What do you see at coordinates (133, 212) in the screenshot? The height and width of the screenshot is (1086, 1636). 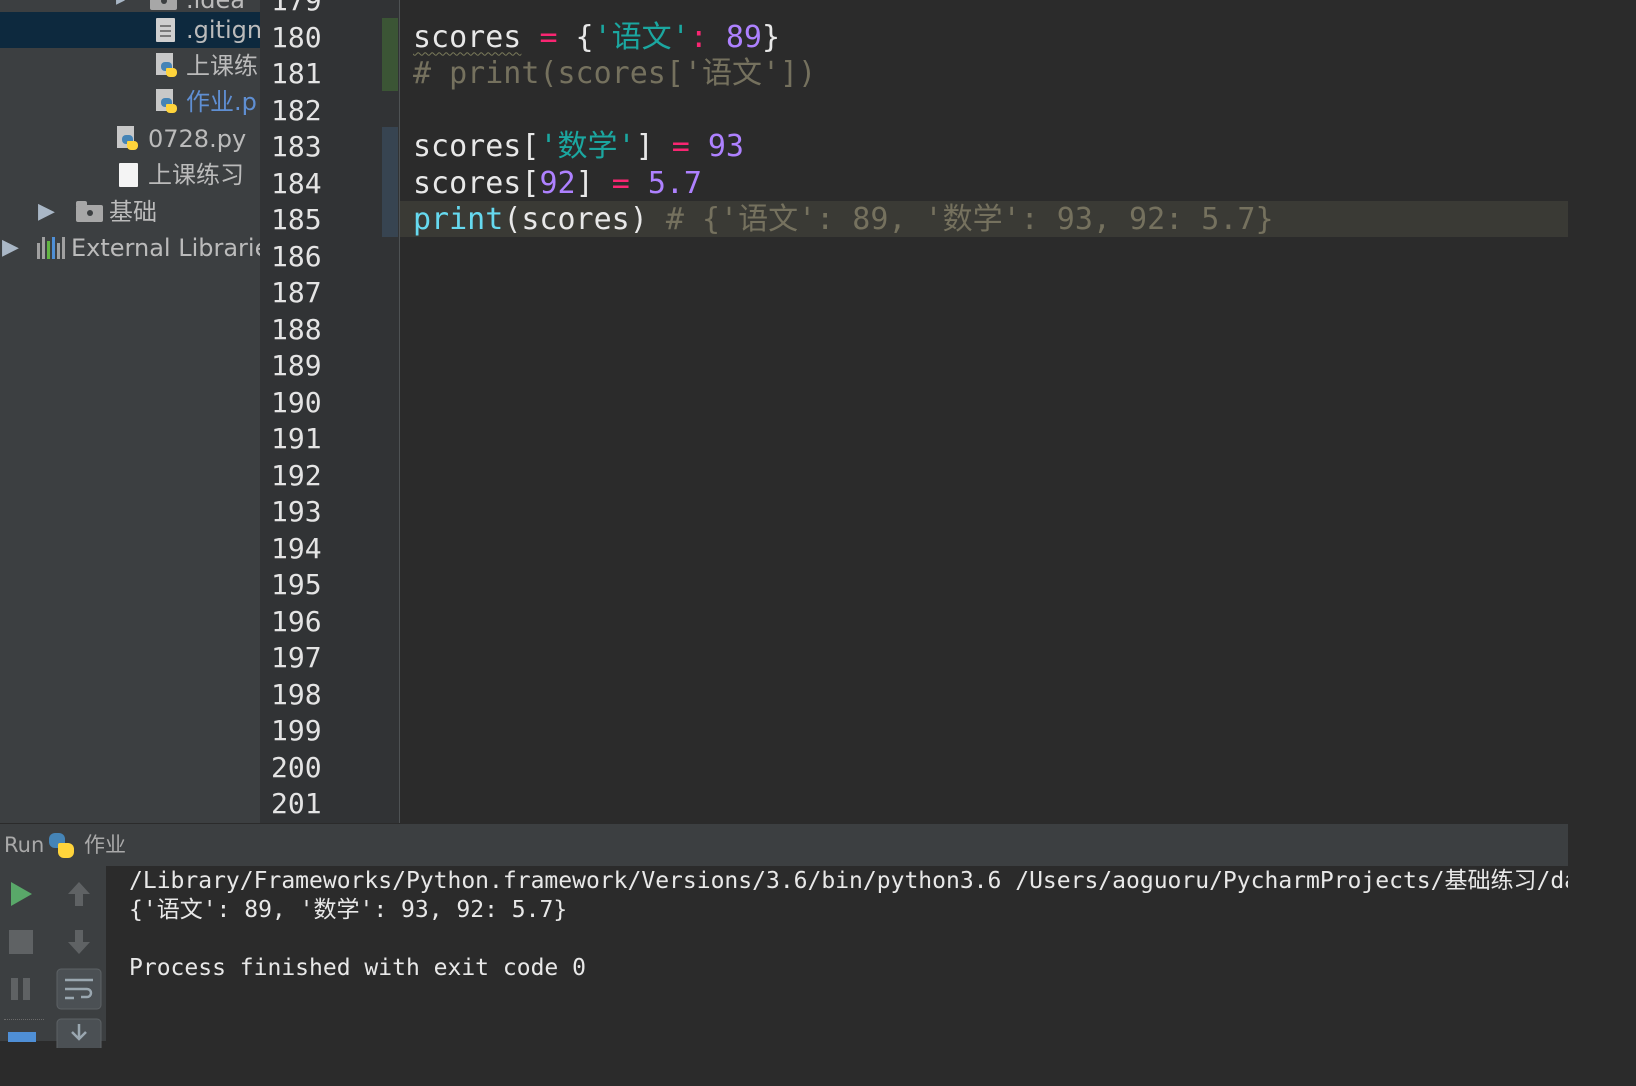 I see `tree-item-label: 基础` at bounding box center [133, 212].